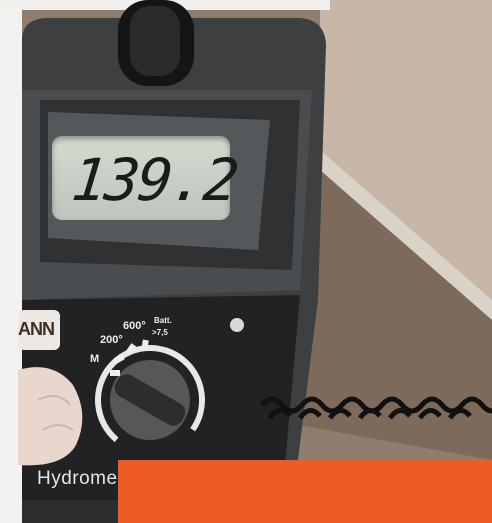 This screenshot has width=492, height=523. Describe the element at coordinates (111, 340) in the screenshot. I see `dial-label-200: 200°` at that location.